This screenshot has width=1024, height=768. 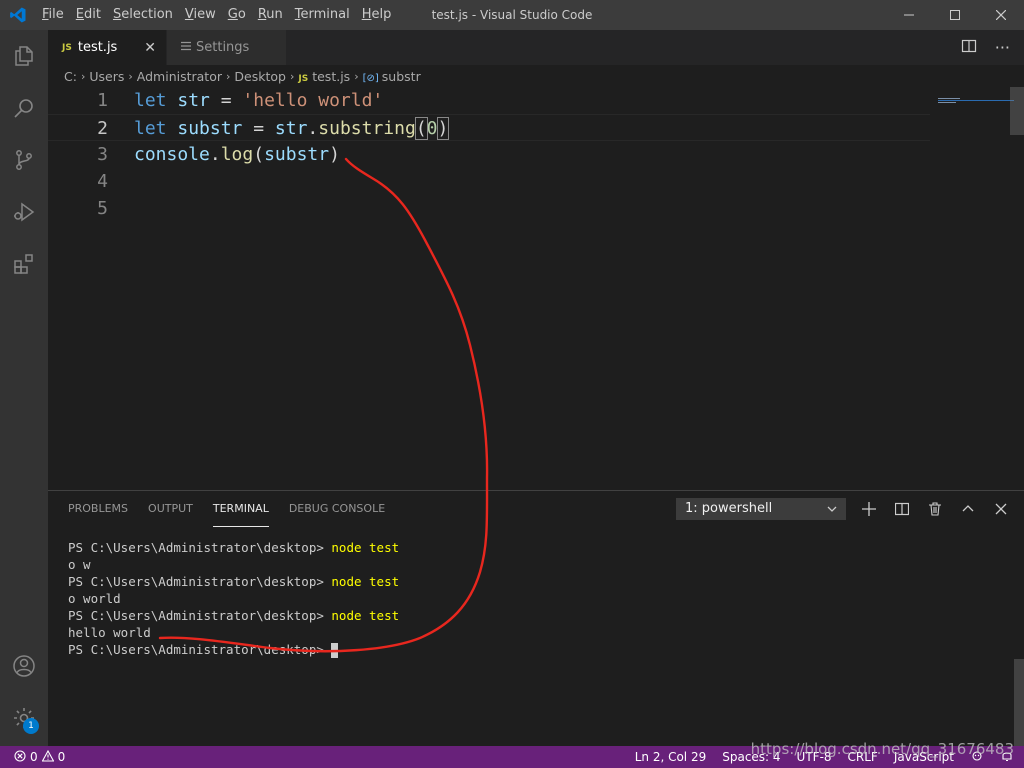 I want to click on menu-bar: File Edit Selection View Go Run Terminal Help, so click(x=216, y=15).